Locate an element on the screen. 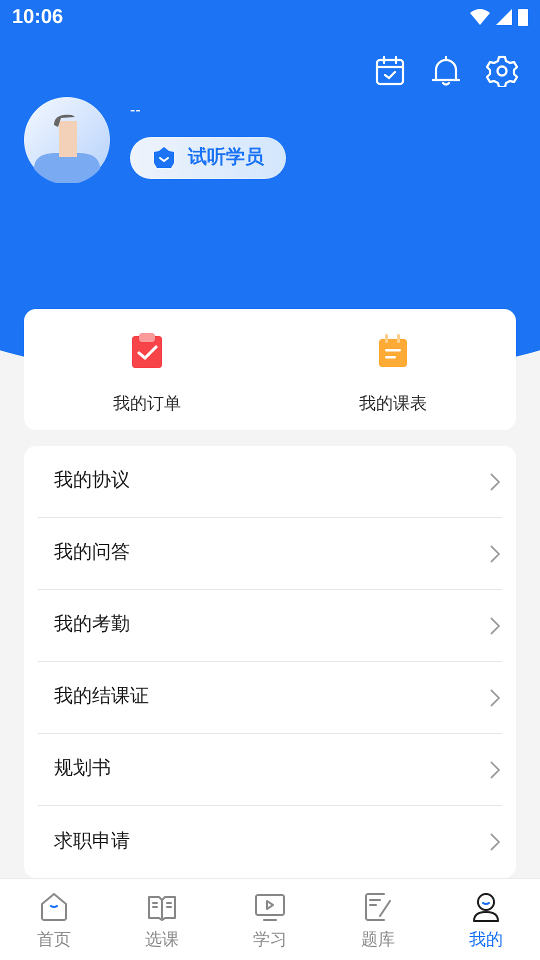 The width and height of the screenshot is (540, 960). bell-icon is located at coordinates (446, 71).